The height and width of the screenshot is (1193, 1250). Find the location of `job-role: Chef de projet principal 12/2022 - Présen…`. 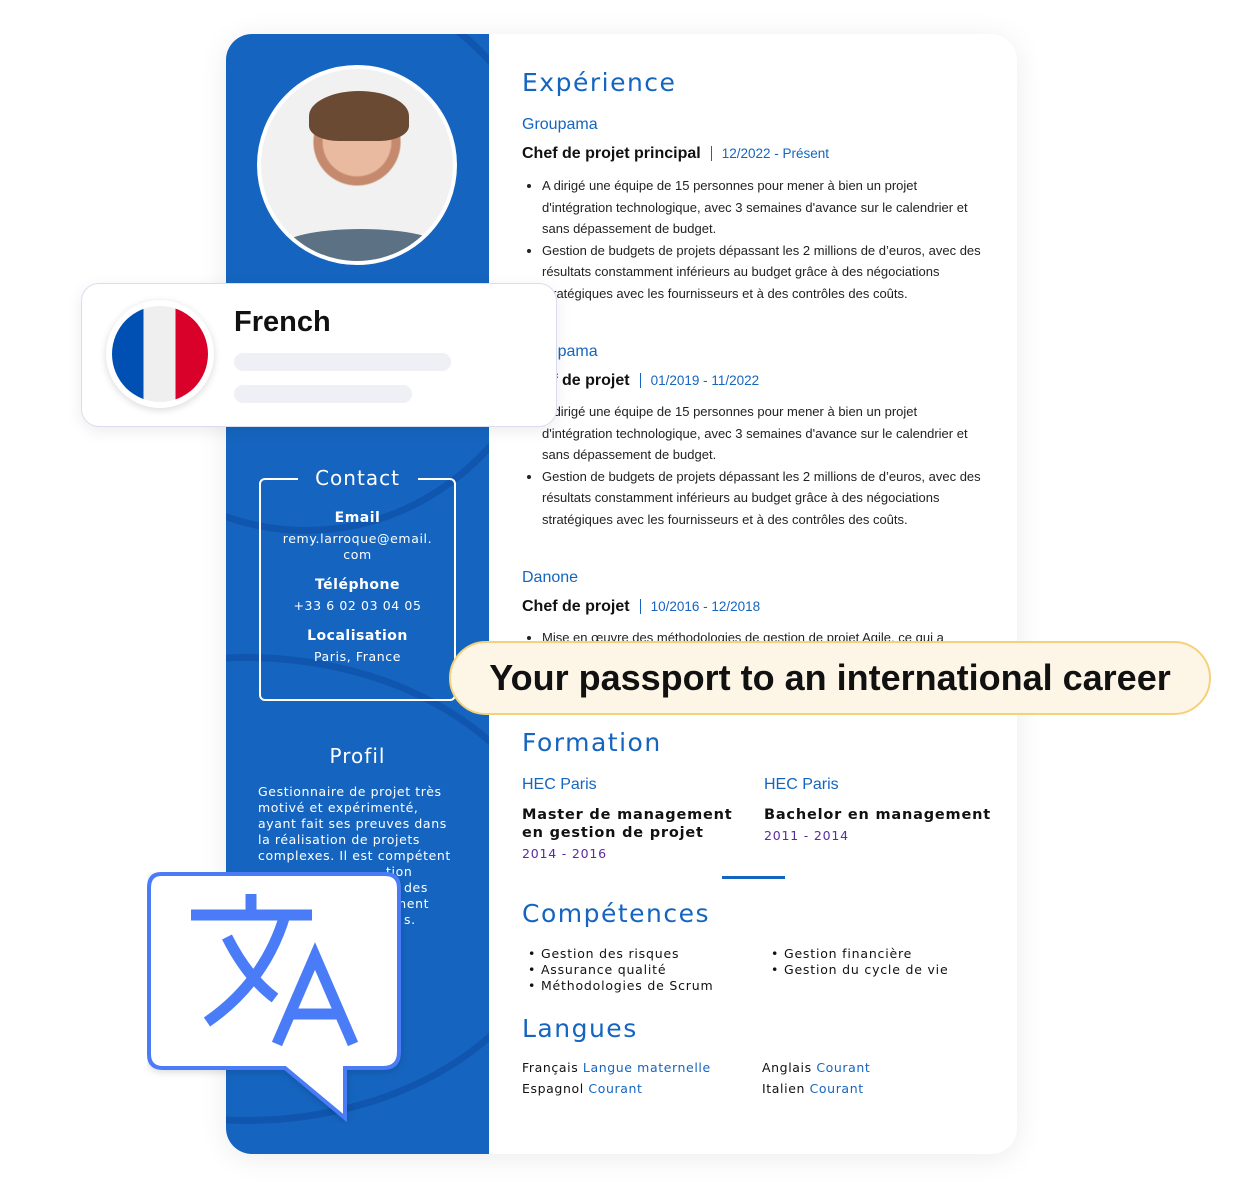

job-role: Chef de projet principal 12/2022 - Présen… is located at coordinates (676, 153).